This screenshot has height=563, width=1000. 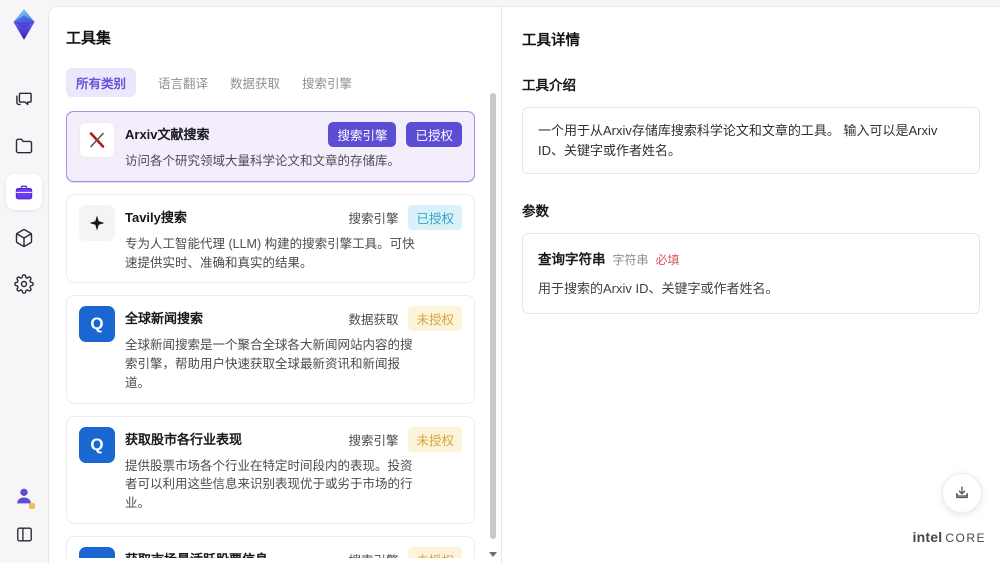 I want to click on param-description: 用于搜索的Arxiv ID、关键字或作者姓名。, so click(x=658, y=288).